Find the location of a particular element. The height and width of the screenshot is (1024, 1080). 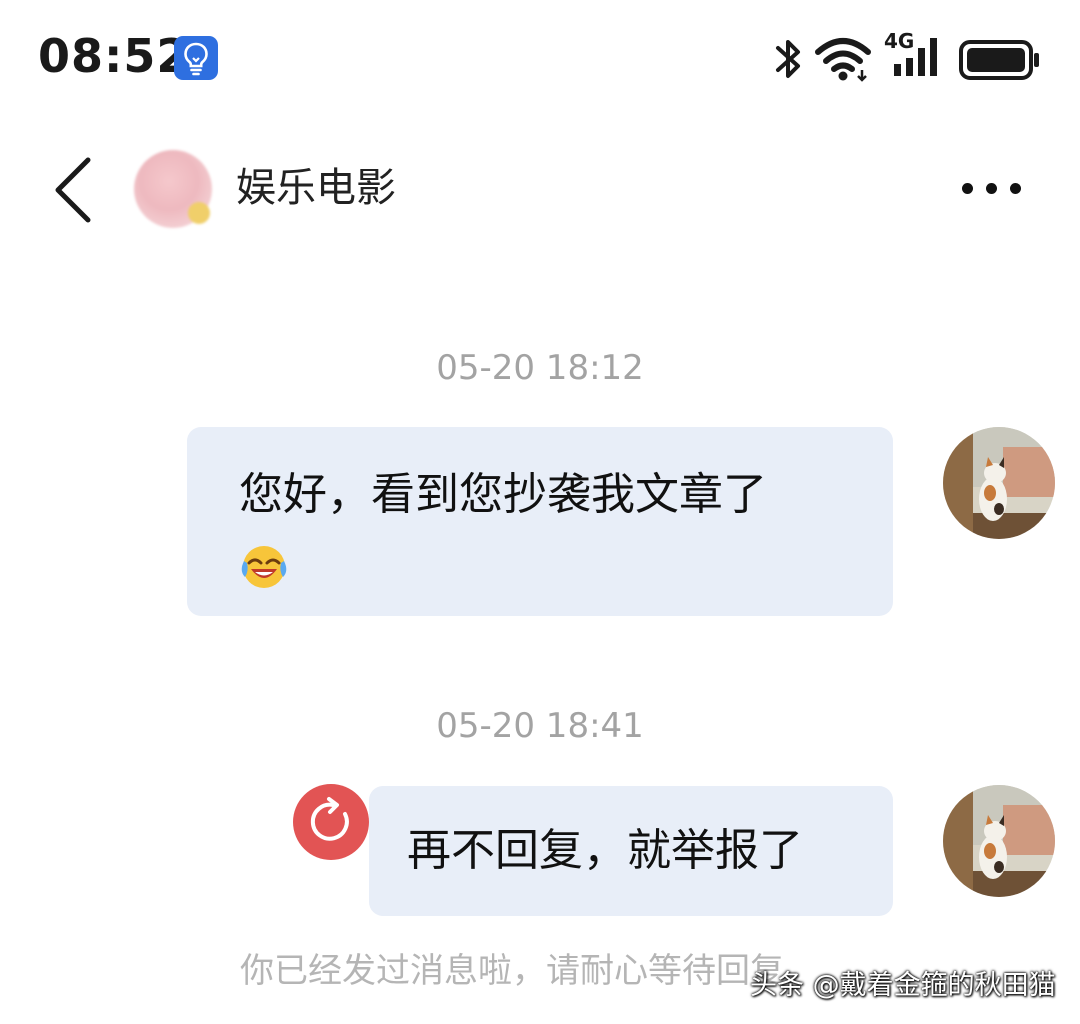

message-bubble: 再不回复，就举报了 is located at coordinates (631, 851).